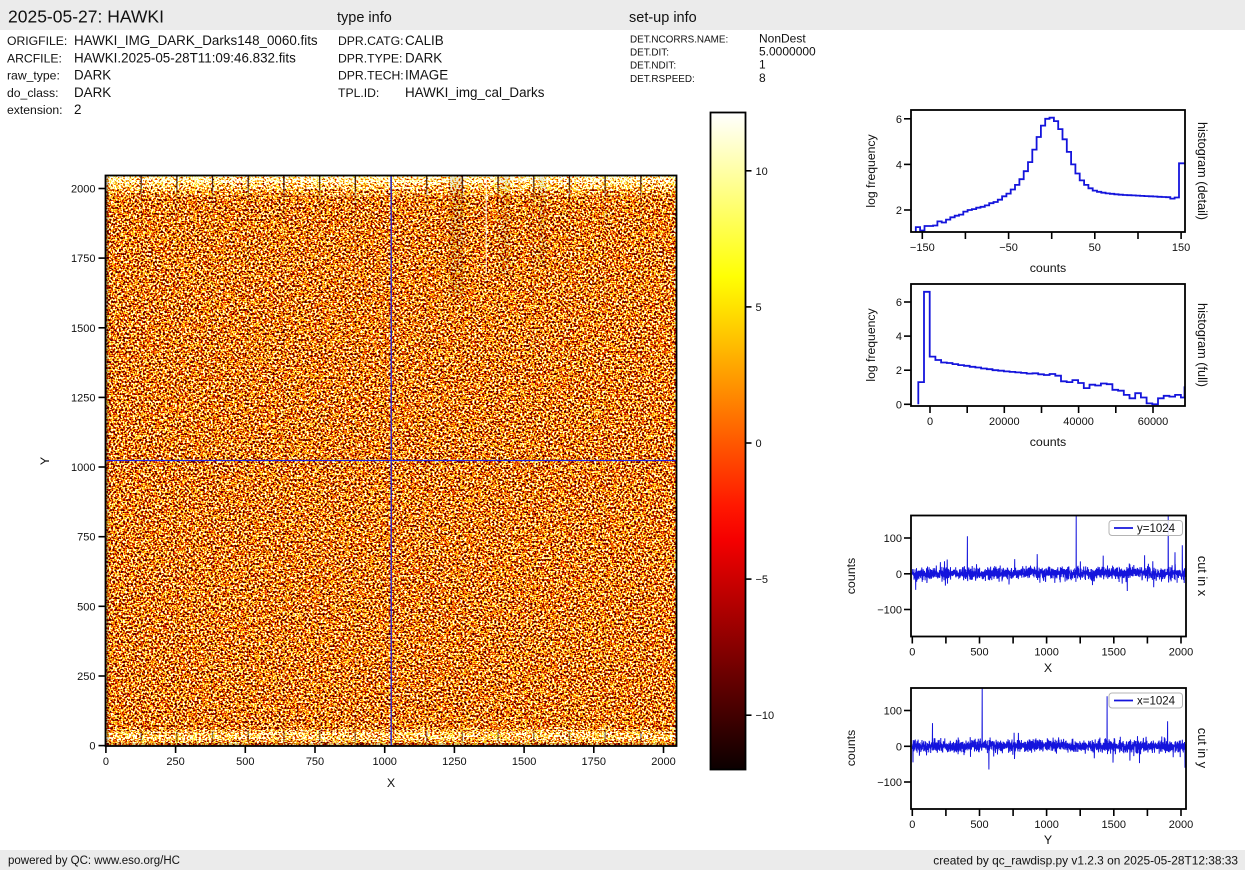 Image resolution: width=1245 pixels, height=870 pixels. Describe the element at coordinates (37, 41) in the screenshot. I see `svg-text: ORIGFILE:` at that location.